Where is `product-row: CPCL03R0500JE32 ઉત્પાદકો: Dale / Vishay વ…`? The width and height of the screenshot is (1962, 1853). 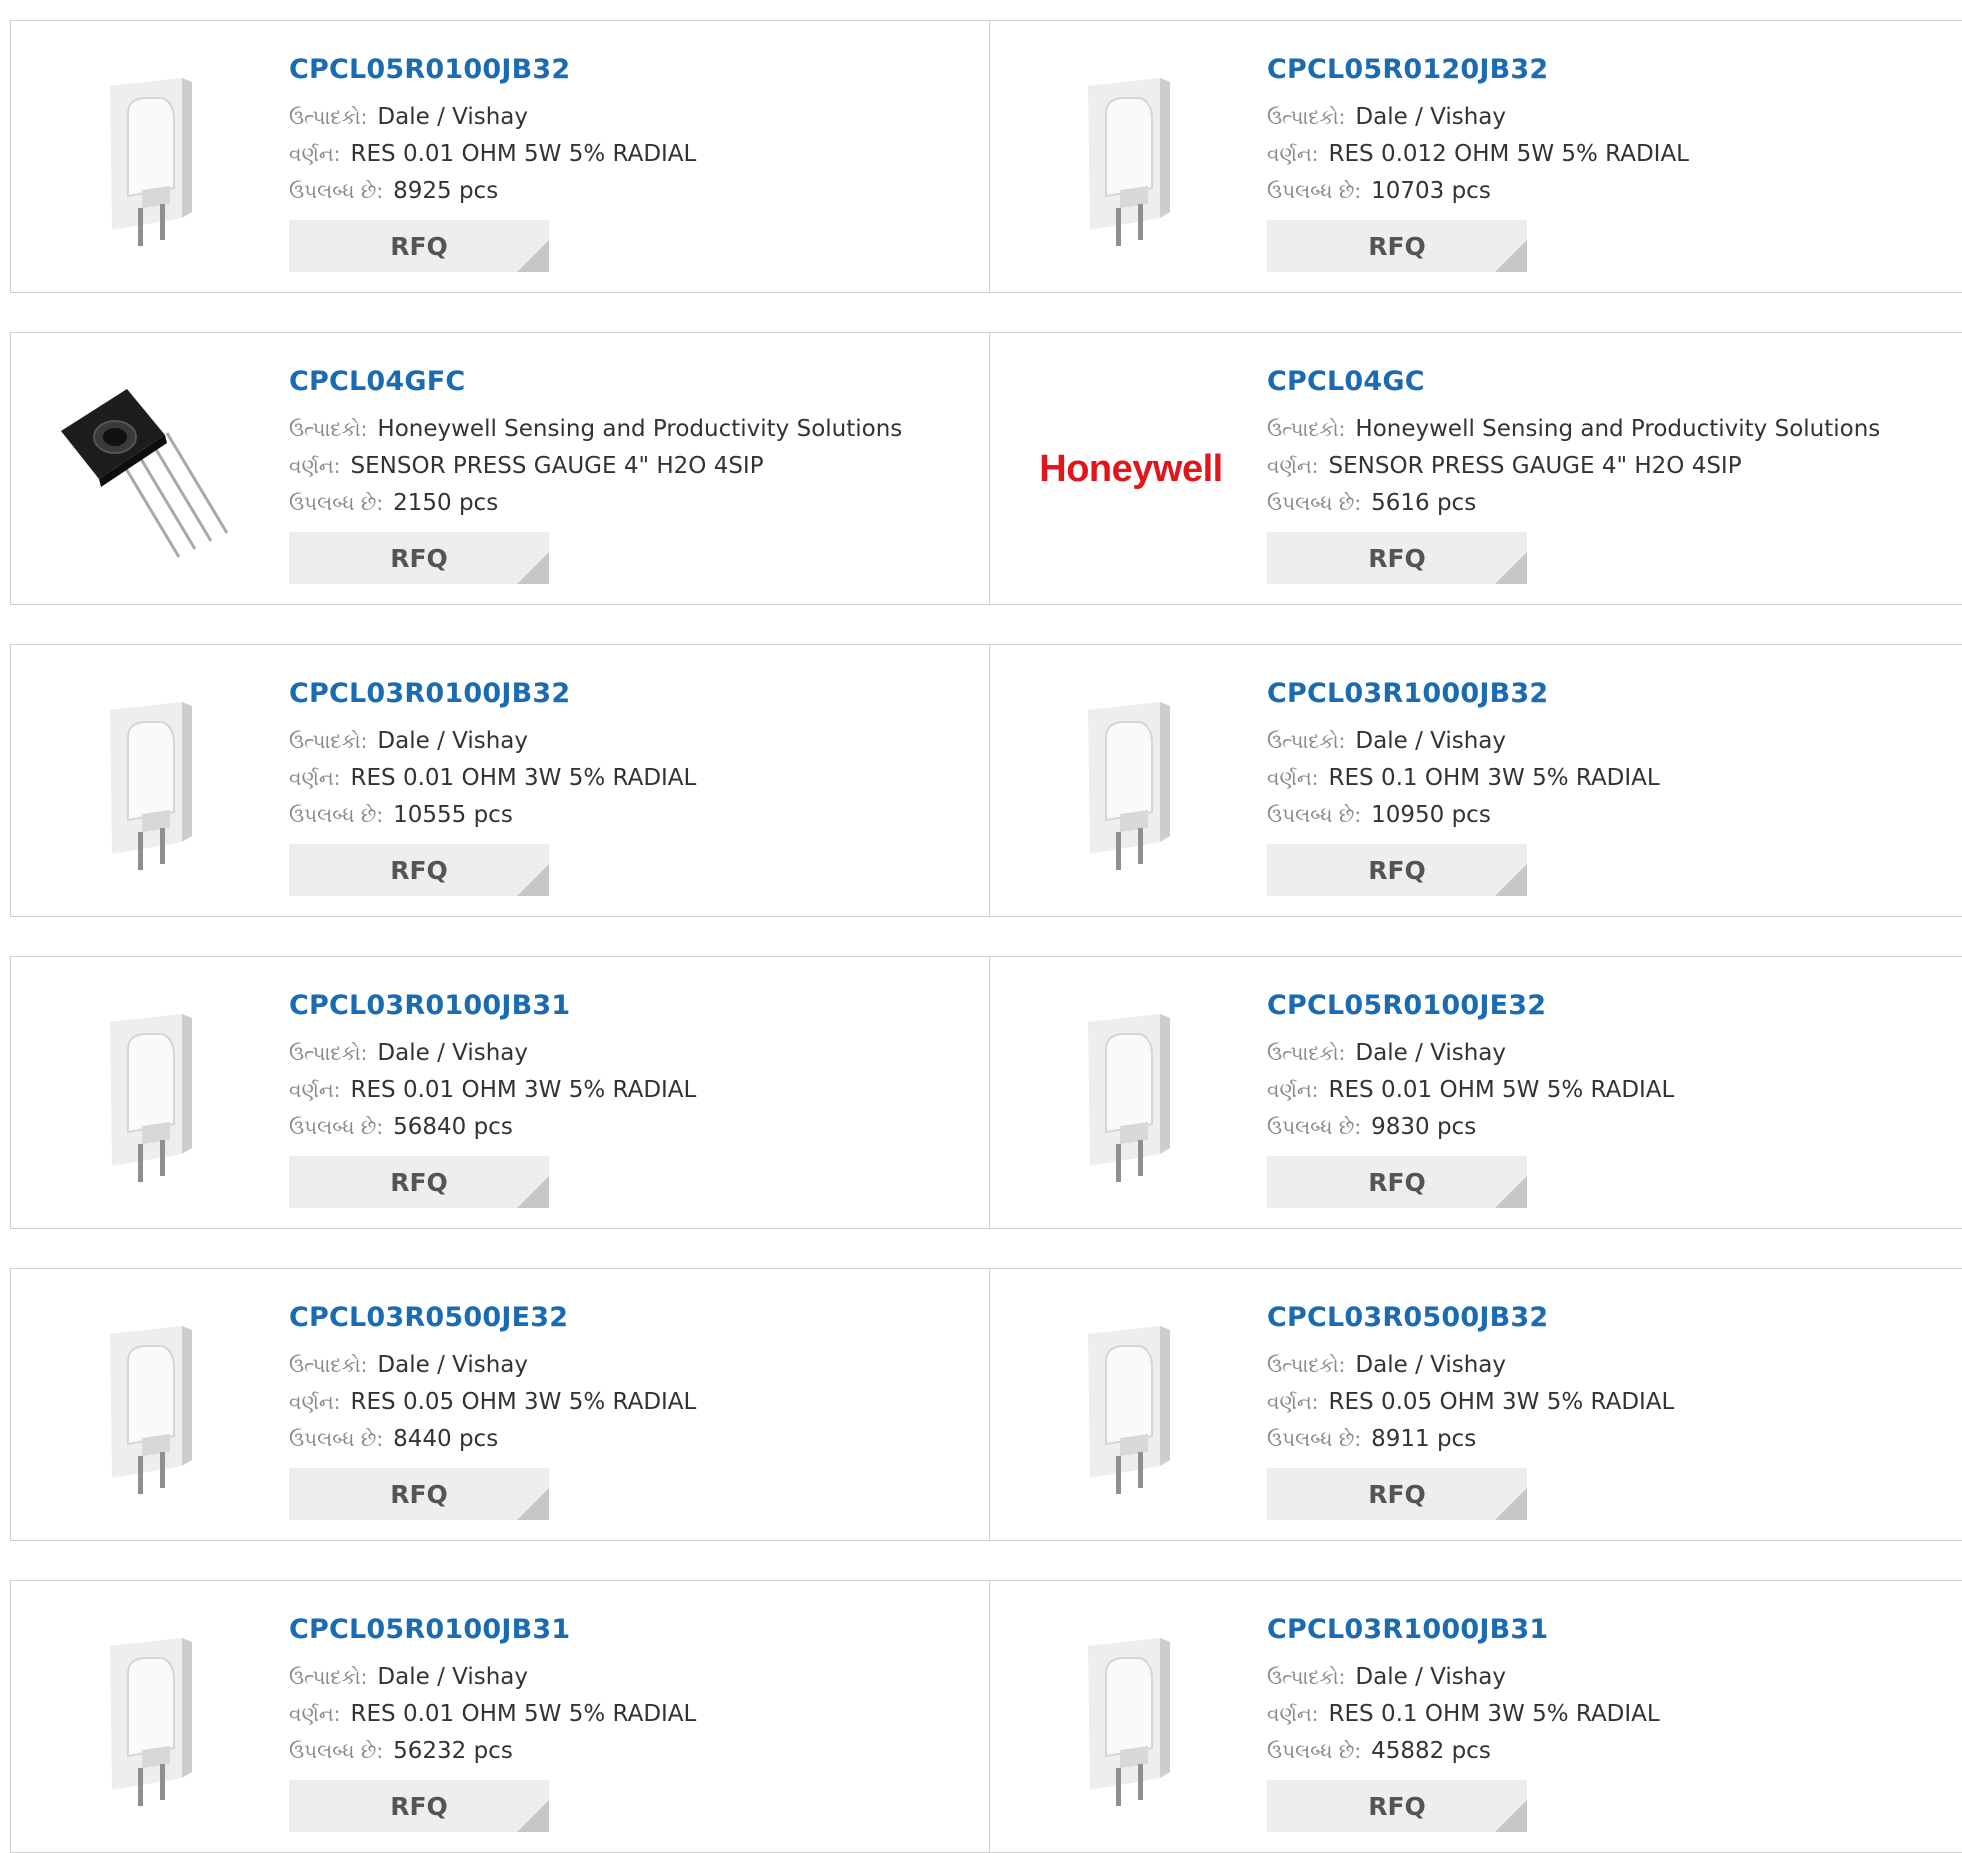
product-row: CPCL03R0500JE32 ઉત્પાદકો: Dale / Vishay વ… is located at coordinates (986, 1404).